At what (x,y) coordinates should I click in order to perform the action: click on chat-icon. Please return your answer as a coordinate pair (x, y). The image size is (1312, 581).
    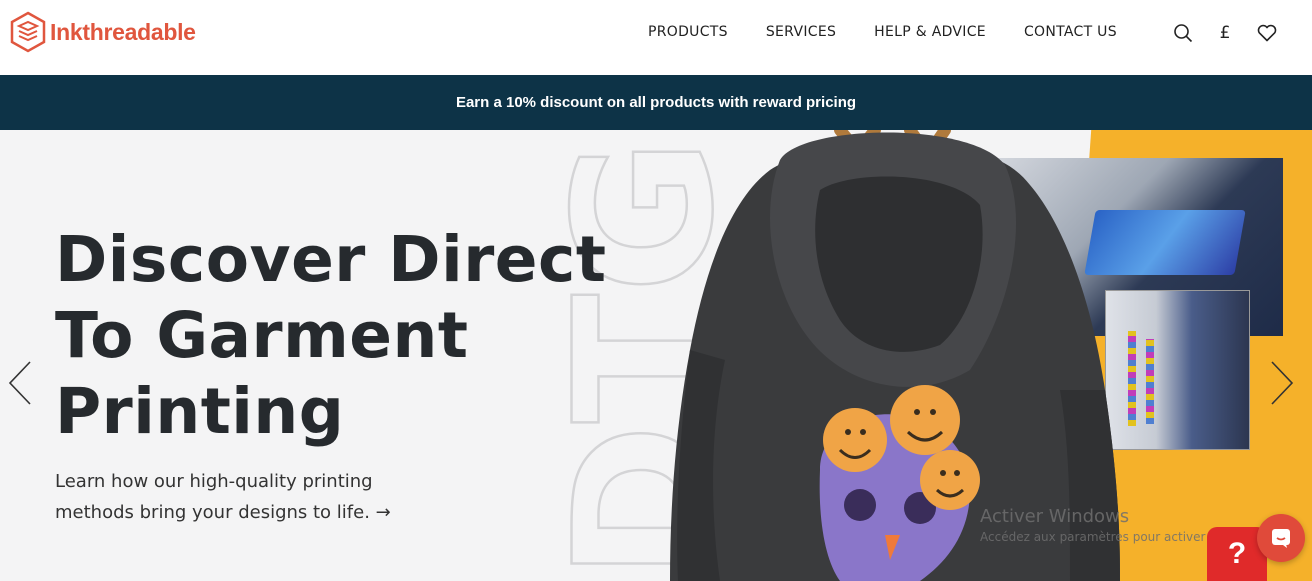
    Looking at the image, I should click on (1281, 538).